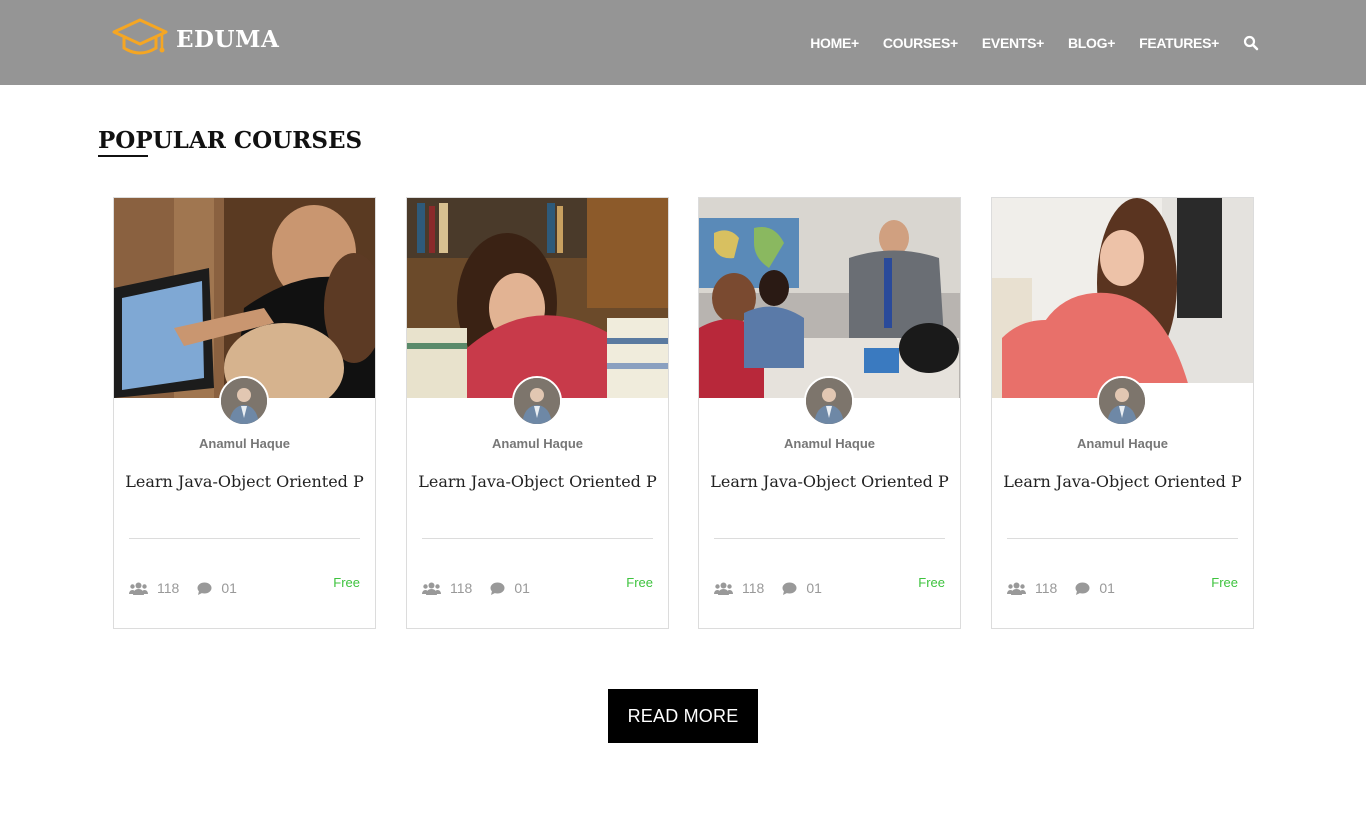  What do you see at coordinates (1091, 43) in the screenshot?
I see `nav-blog: BLOG+` at bounding box center [1091, 43].